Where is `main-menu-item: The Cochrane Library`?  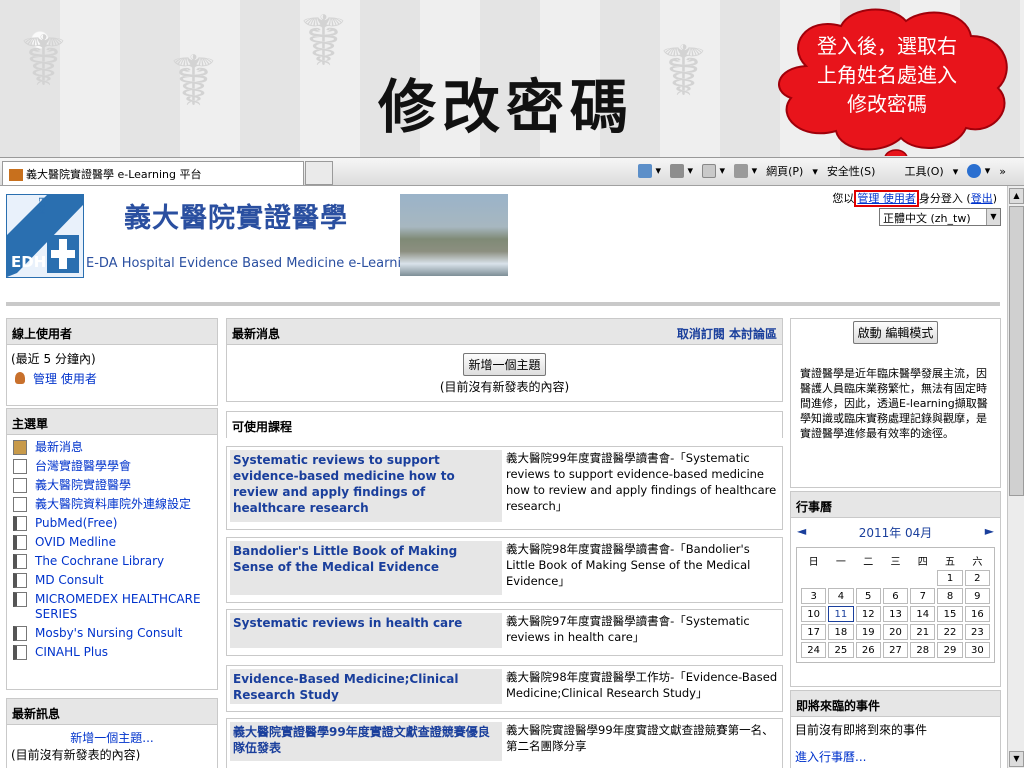
main-menu-item: The Cochrane Library is located at coordinates (112, 561).